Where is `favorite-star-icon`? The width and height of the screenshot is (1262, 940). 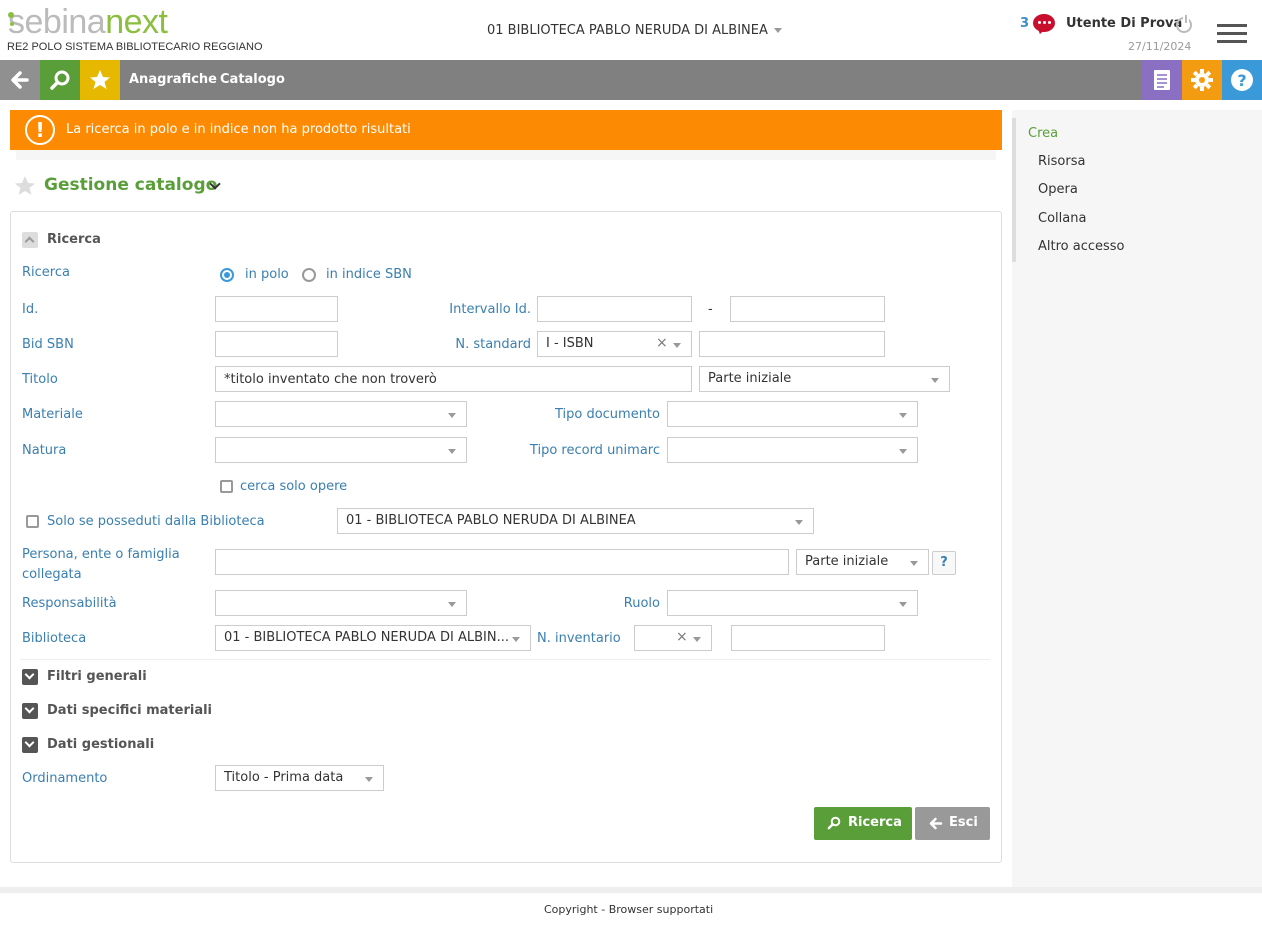 favorite-star-icon is located at coordinates (25, 186).